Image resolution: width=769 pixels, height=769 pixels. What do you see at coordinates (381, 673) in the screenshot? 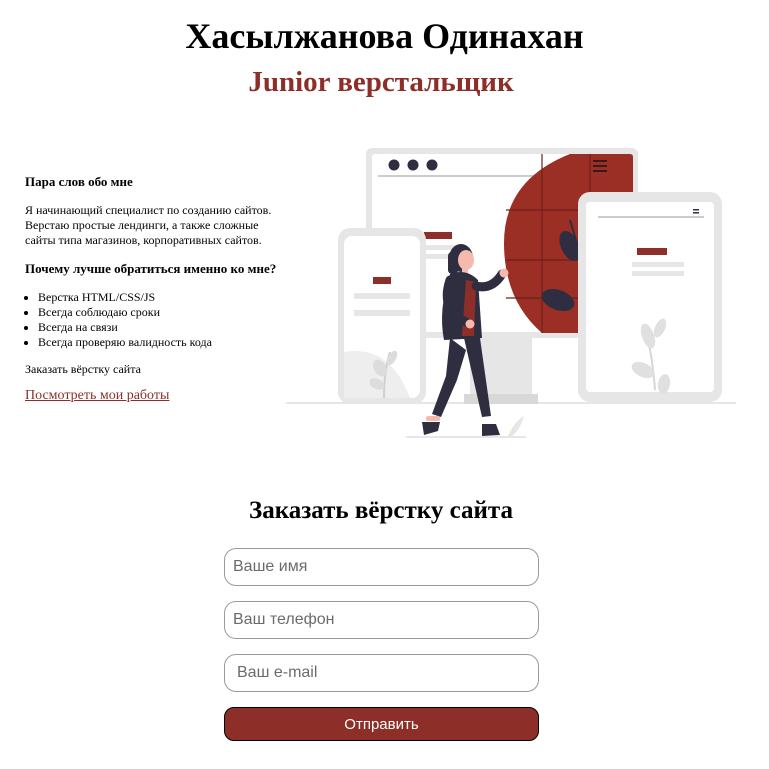
I see `email-input` at bounding box center [381, 673].